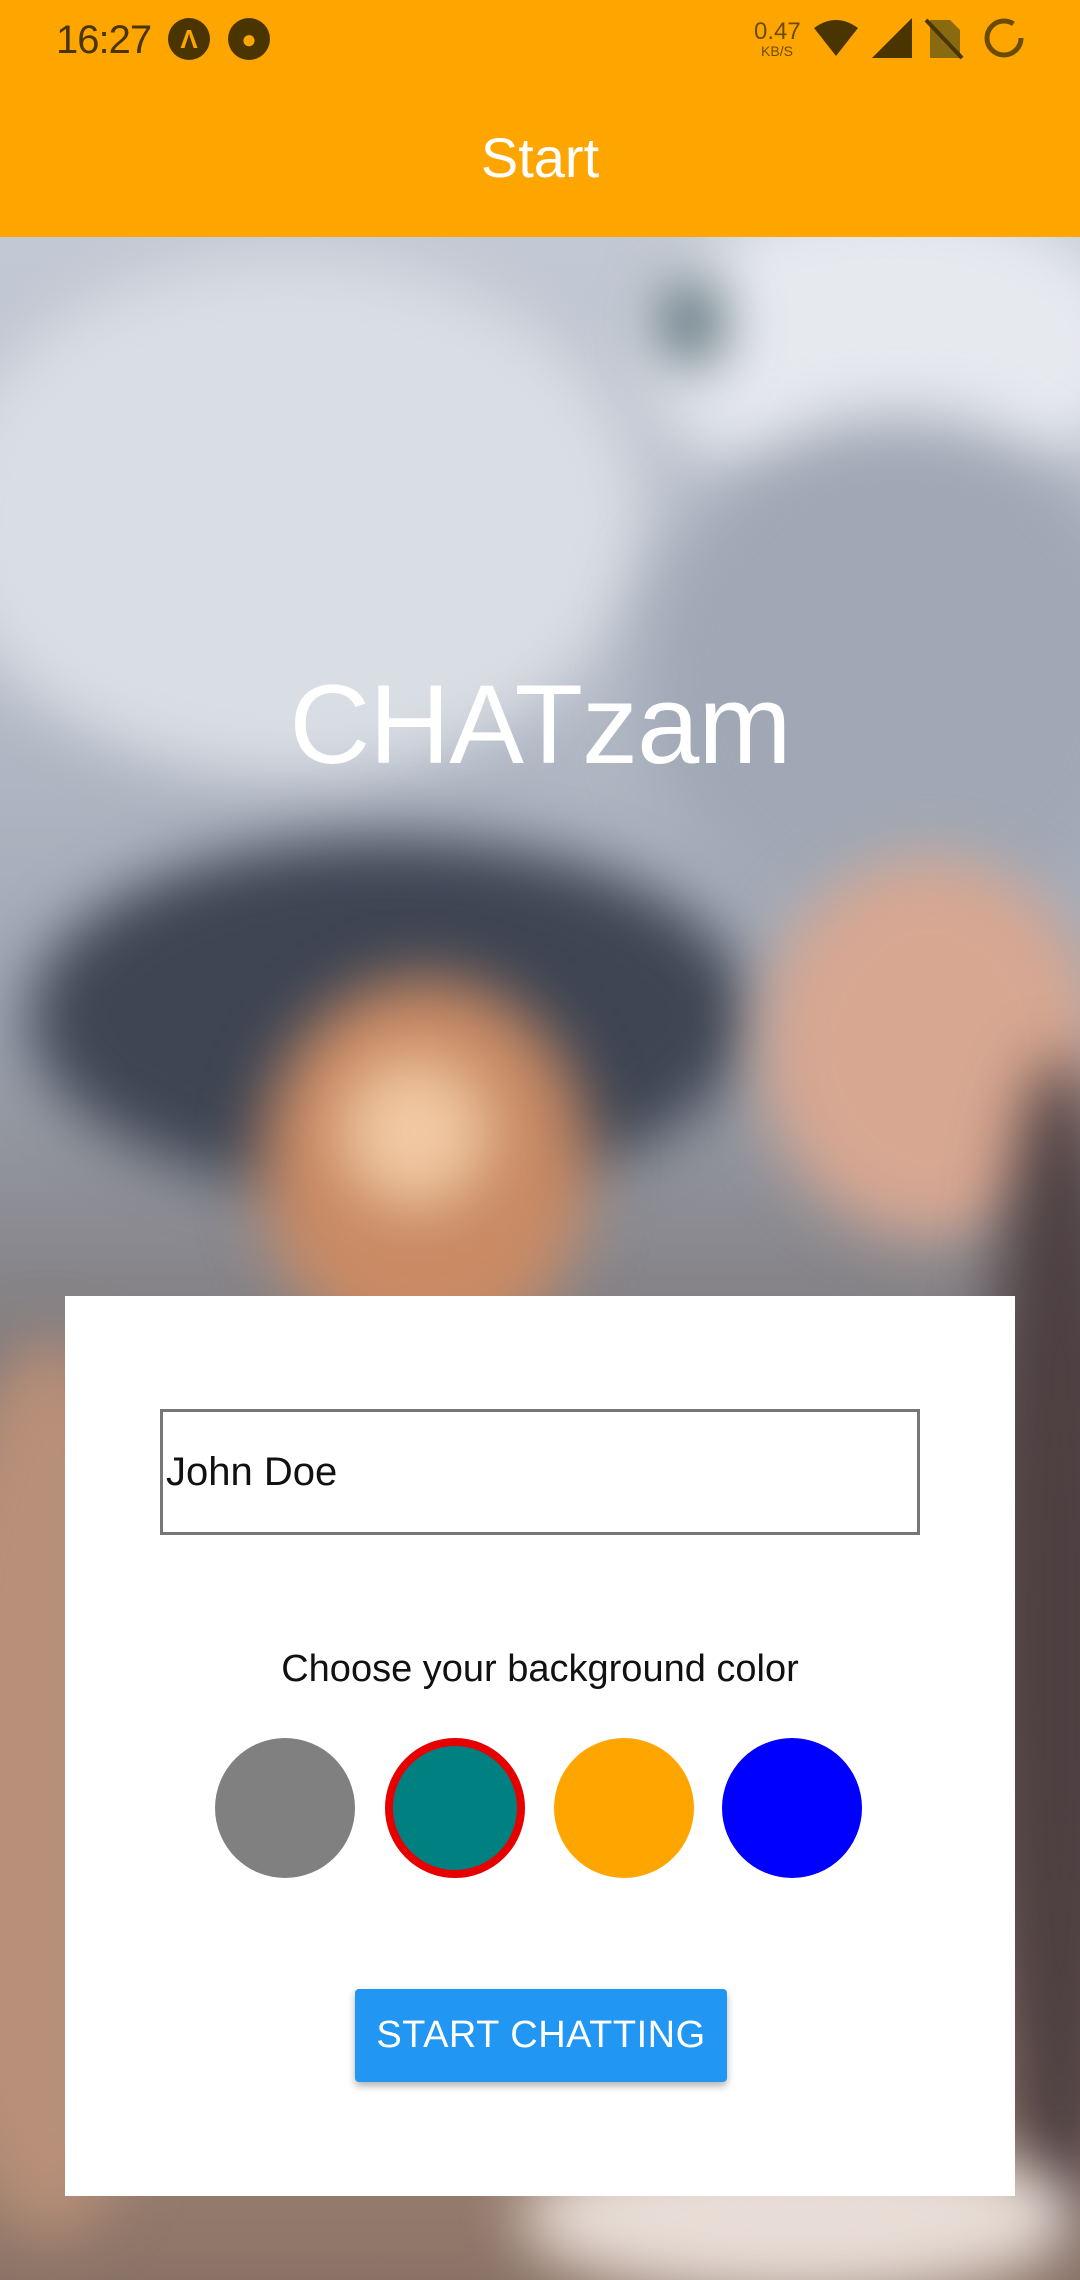 This screenshot has width=1080, height=2280. What do you see at coordinates (540, 1472) in the screenshot?
I see `name-input` at bounding box center [540, 1472].